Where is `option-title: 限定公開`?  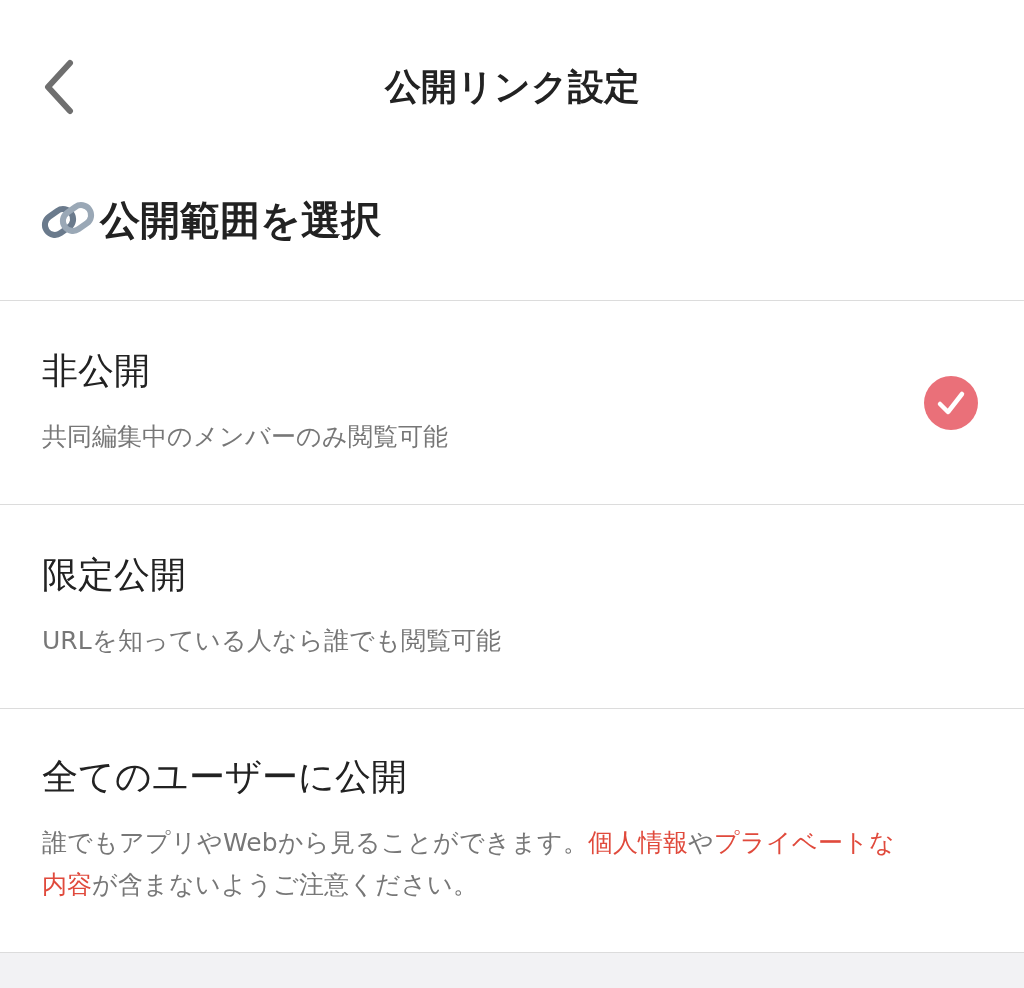 option-title: 限定公開 is located at coordinates (114, 575).